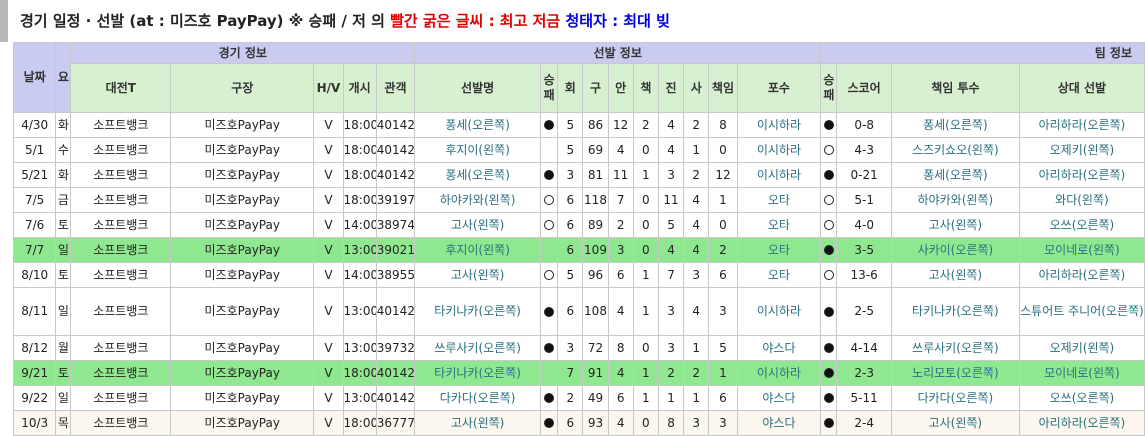 Image resolution: width=1145 pixels, height=436 pixels. Describe the element at coordinates (1081, 311) in the screenshot. I see `cell-opp-starter: 스튜어트 주니어(오른쪽)` at that location.